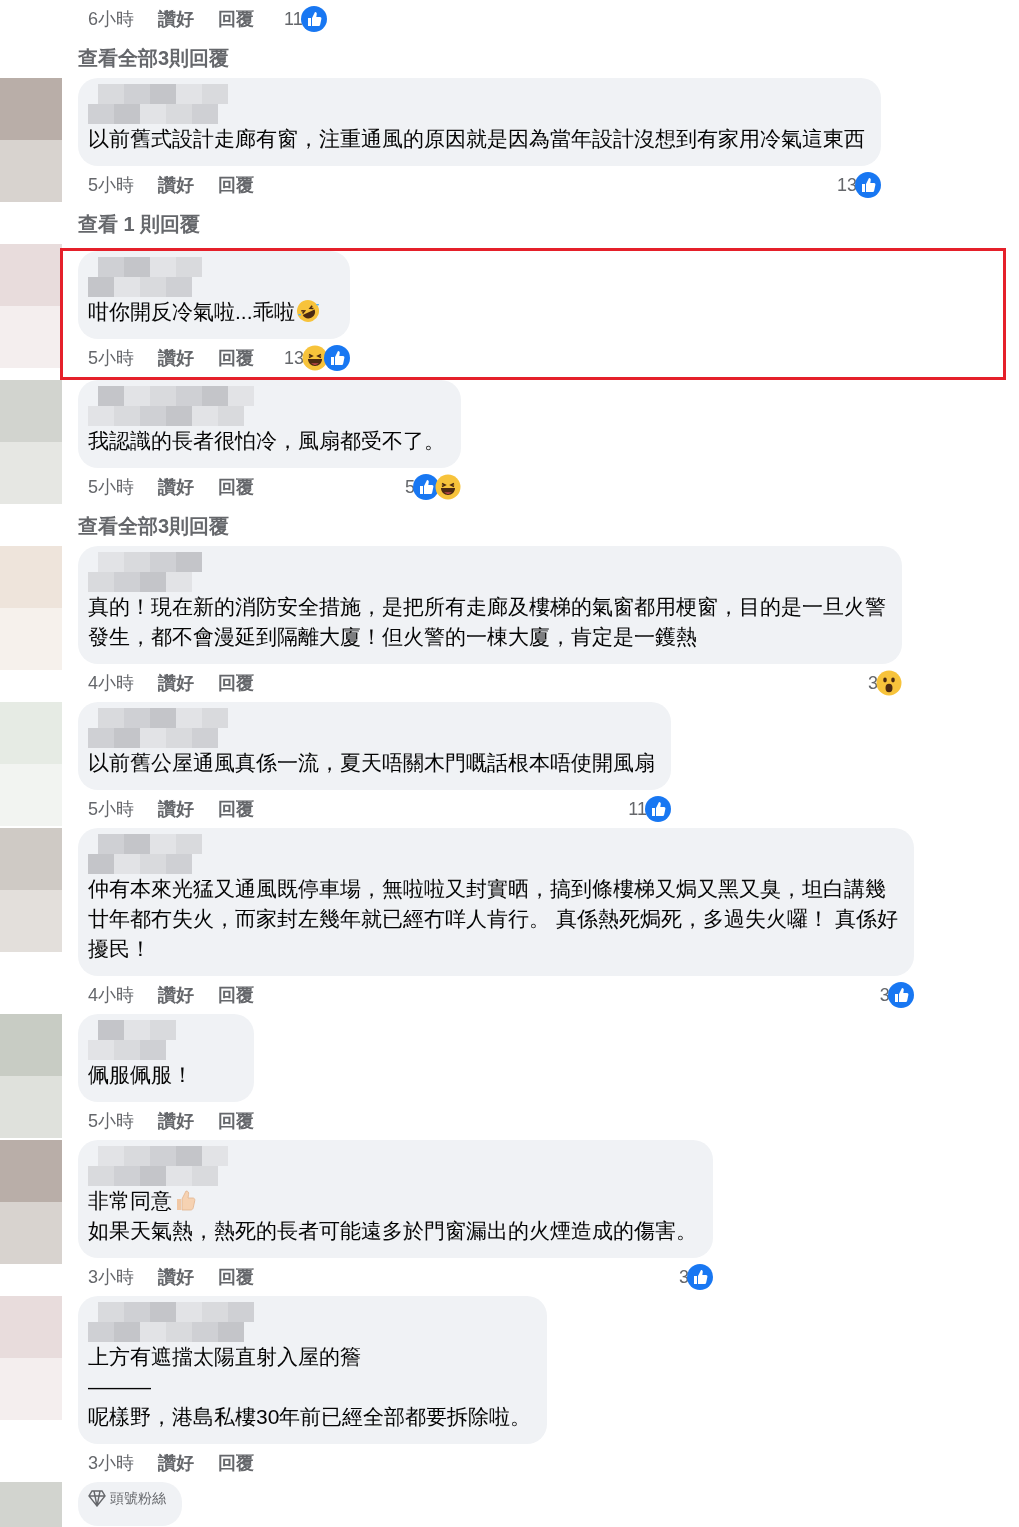 This screenshot has width=1019, height=1527. Describe the element at coordinates (141, 1075) in the screenshot. I see `comment-text: 佩服佩服！` at that location.